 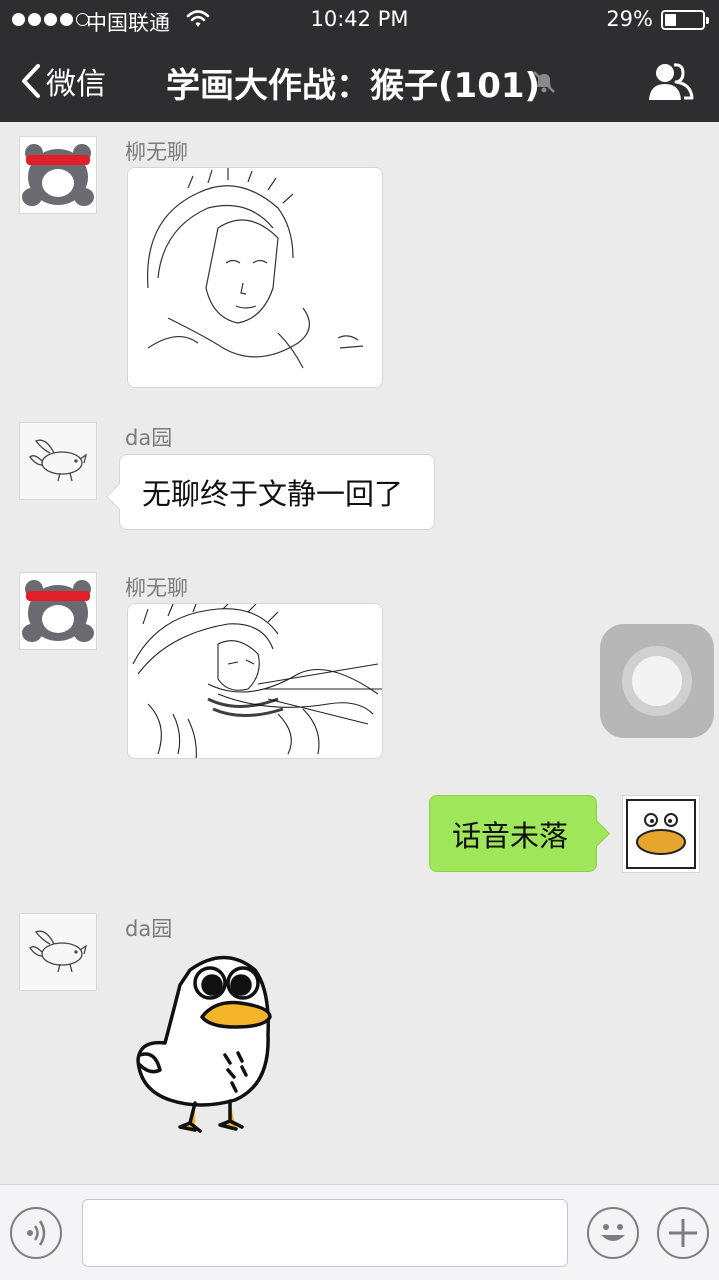 What do you see at coordinates (353, 86) in the screenshot?
I see `chat-title: 学画大作战：猴子(101)` at bounding box center [353, 86].